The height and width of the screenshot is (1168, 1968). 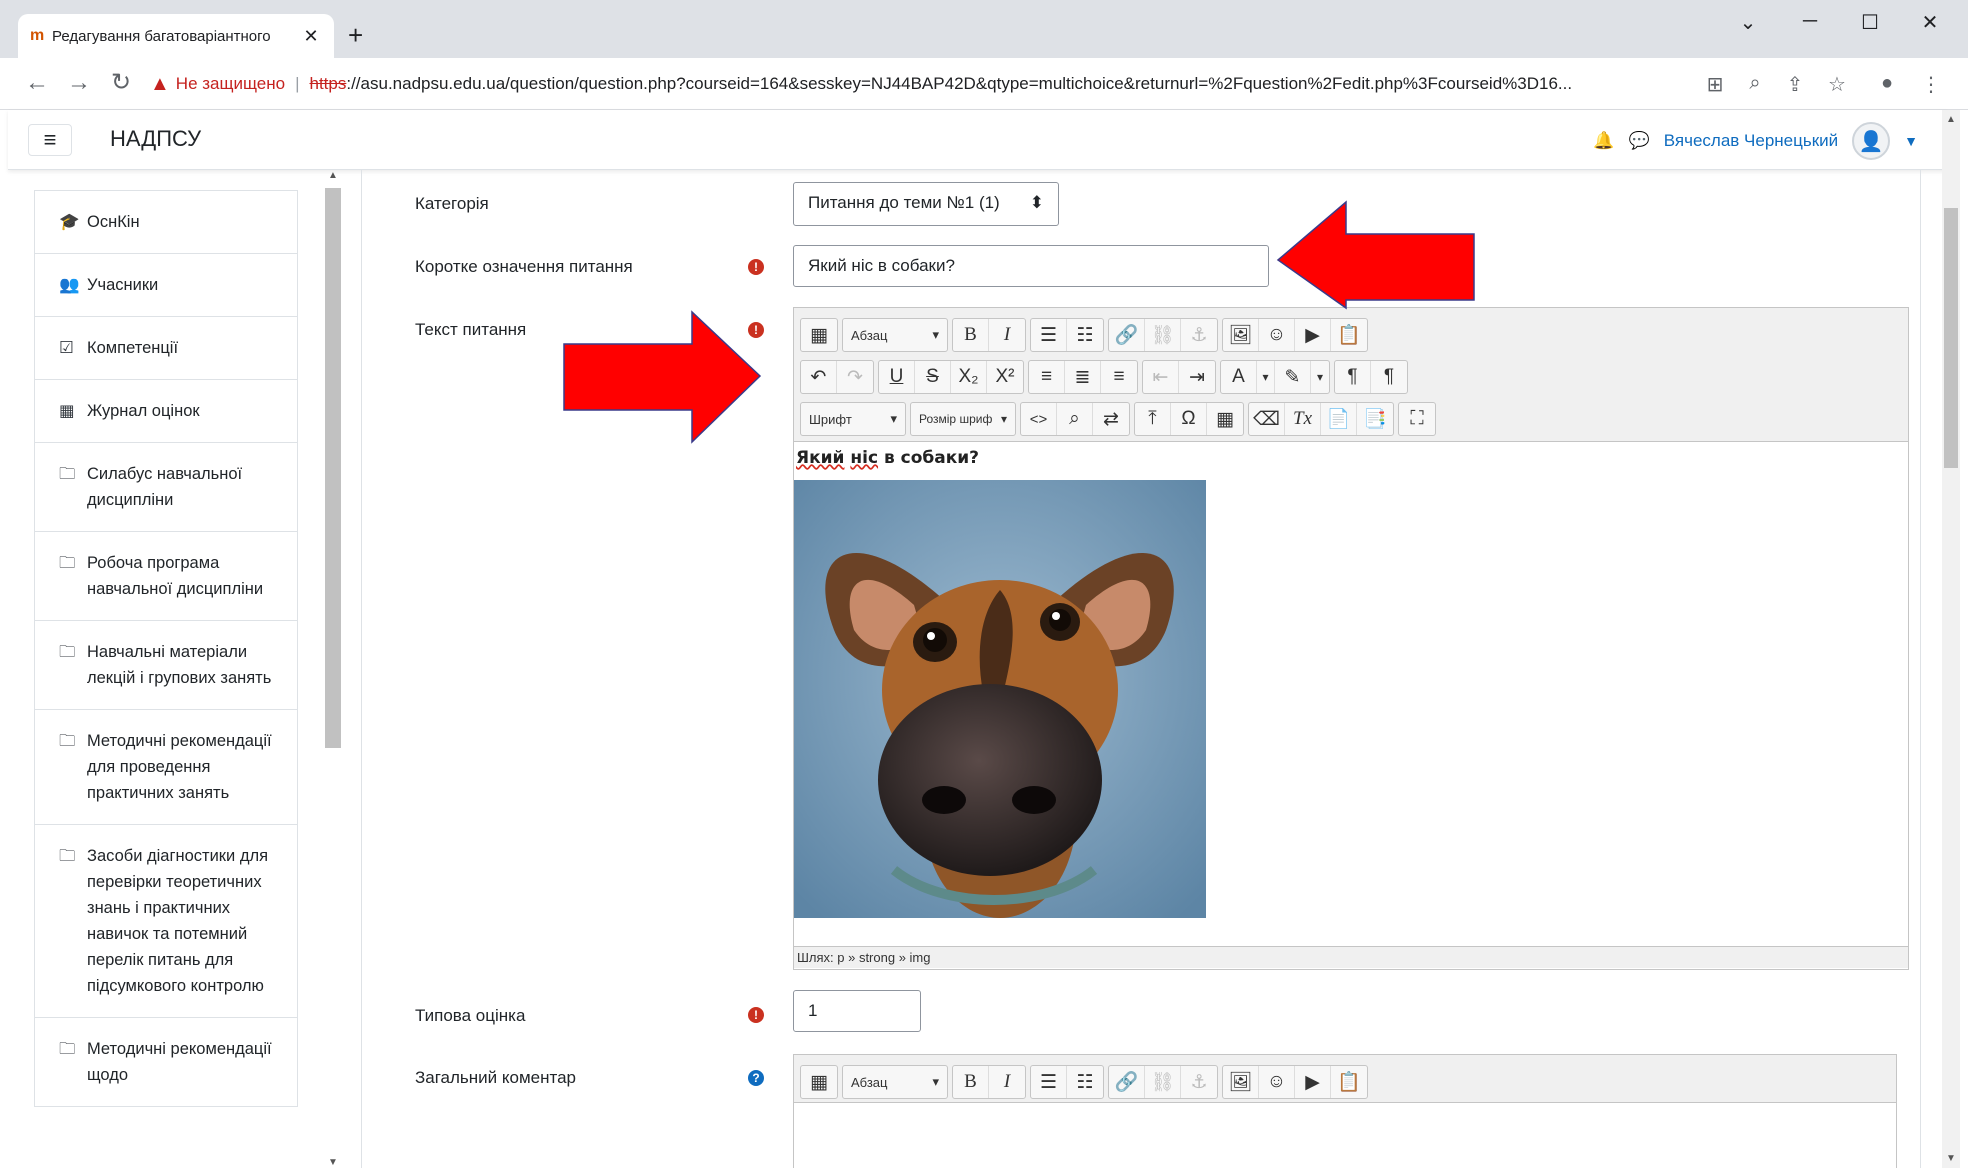 What do you see at coordinates (217, 84) in the screenshot?
I see `security-warning: ▲ Не защищено` at bounding box center [217, 84].